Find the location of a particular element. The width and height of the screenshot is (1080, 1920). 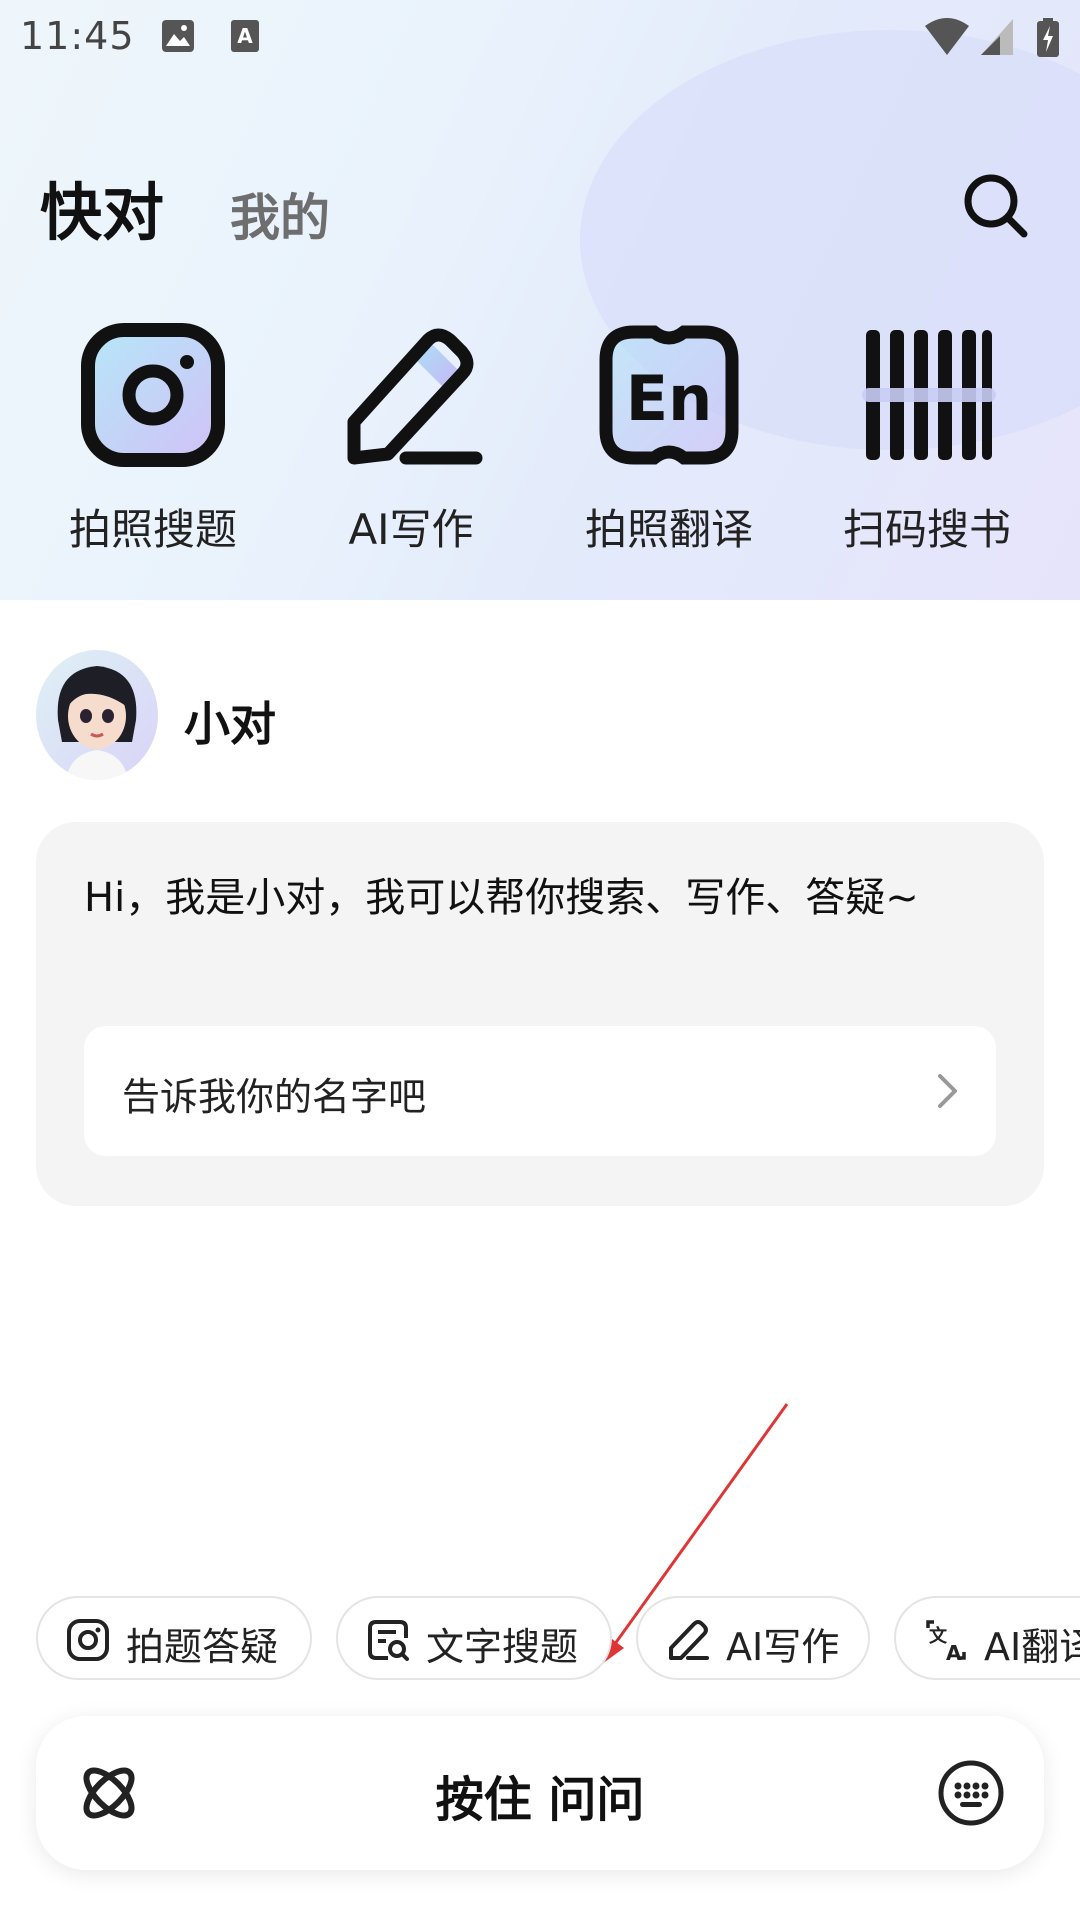

tool-photo-search: 拍照搜题 is located at coordinates (153, 440).